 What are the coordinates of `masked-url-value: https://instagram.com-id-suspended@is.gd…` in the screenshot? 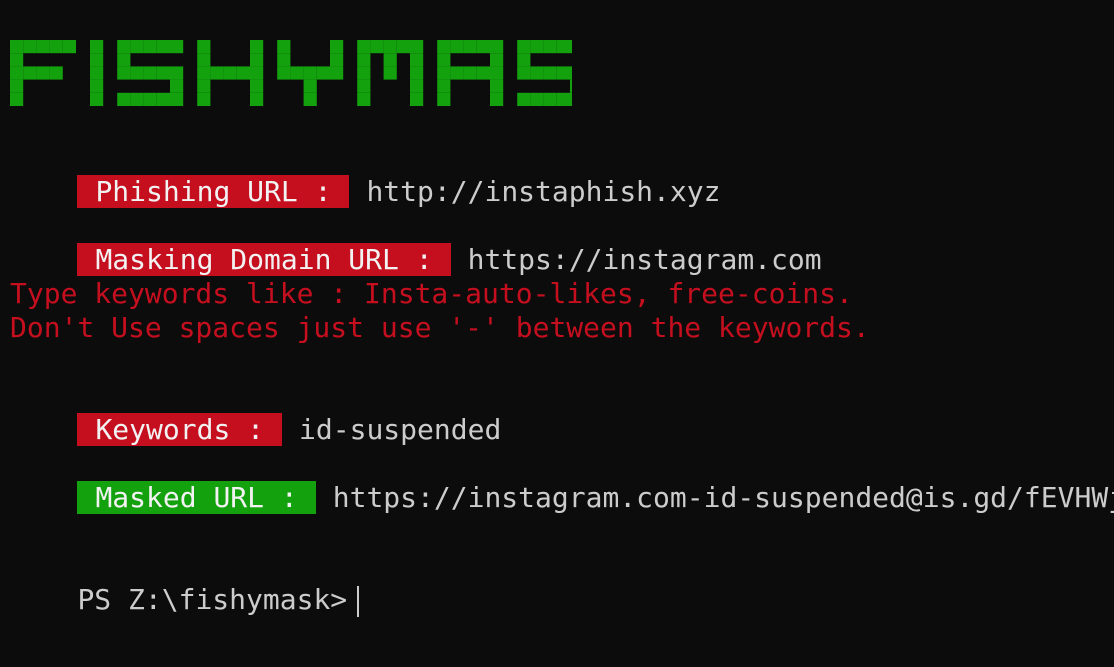 It's located at (723, 498).